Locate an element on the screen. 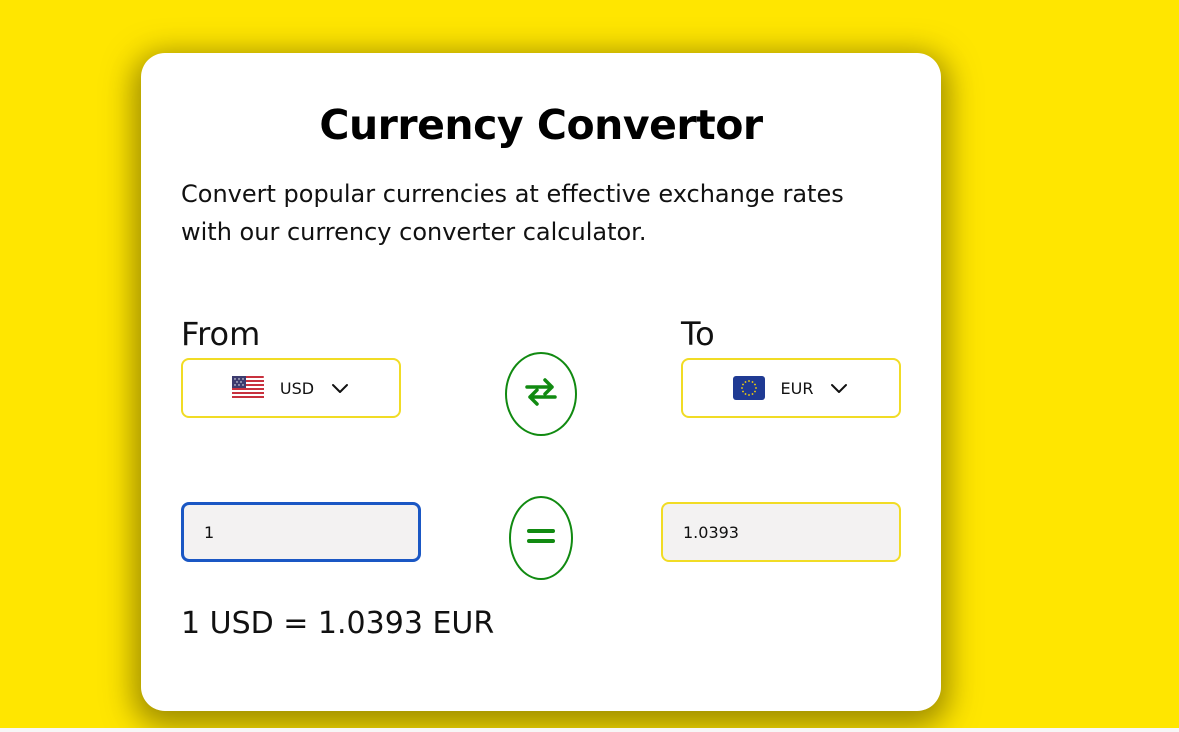 Image resolution: width=1179 pixels, height=732 pixels. page-title: Currency Convertor is located at coordinates (541, 125).